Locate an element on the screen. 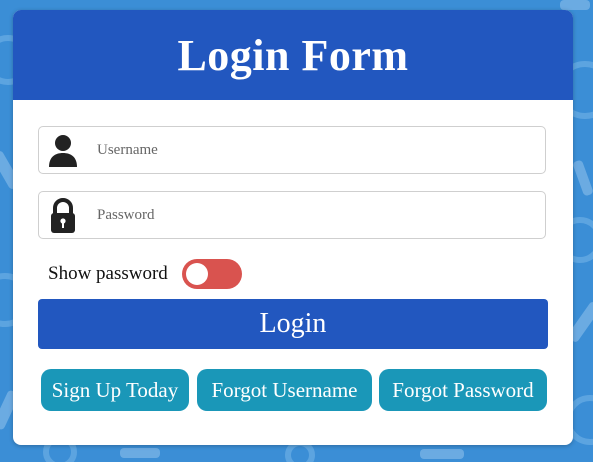  forgot-password-button: Forgot Password is located at coordinates (463, 390).